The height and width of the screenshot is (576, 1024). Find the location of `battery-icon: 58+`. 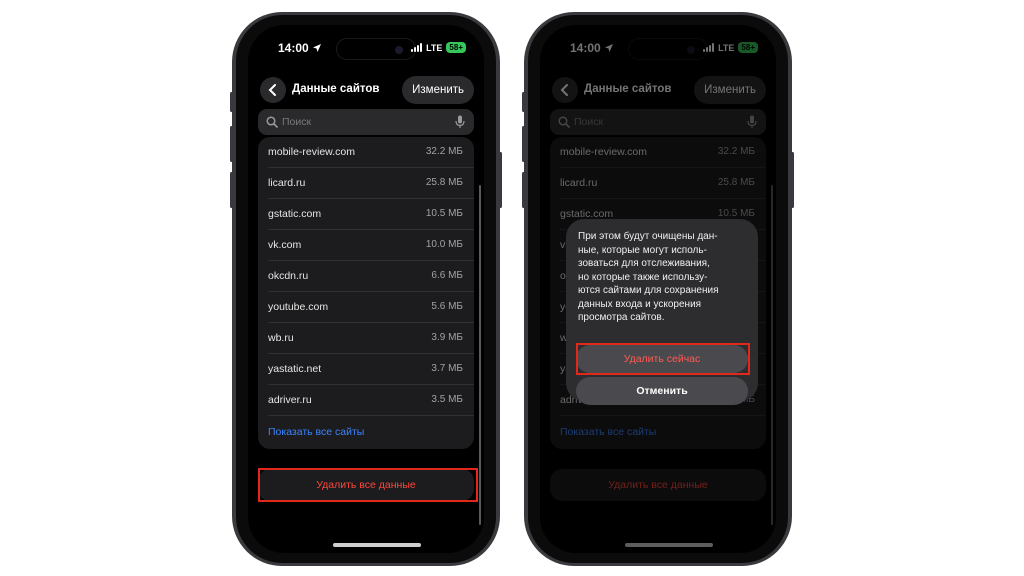

battery-icon: 58+ is located at coordinates (456, 47).